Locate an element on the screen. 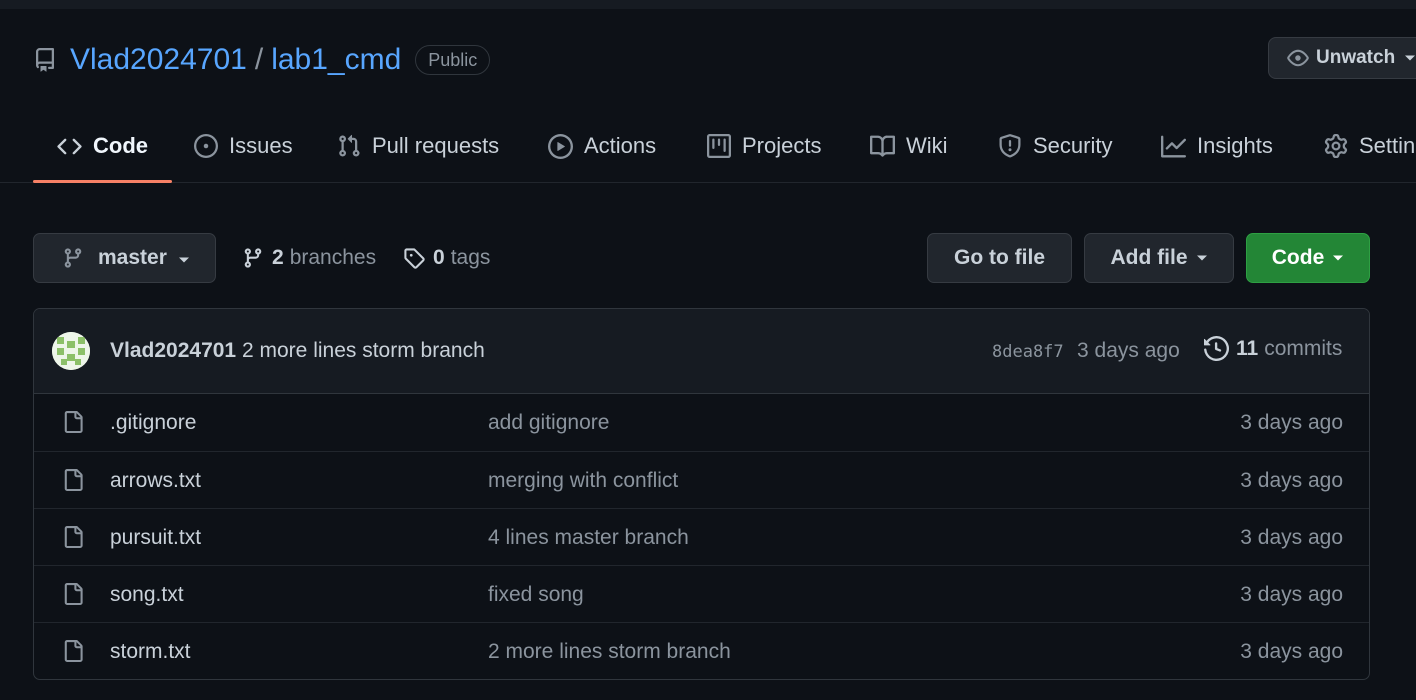 The image size is (1416, 700). file-commit-message-link: 2 more lines storm branch is located at coordinates (609, 652).